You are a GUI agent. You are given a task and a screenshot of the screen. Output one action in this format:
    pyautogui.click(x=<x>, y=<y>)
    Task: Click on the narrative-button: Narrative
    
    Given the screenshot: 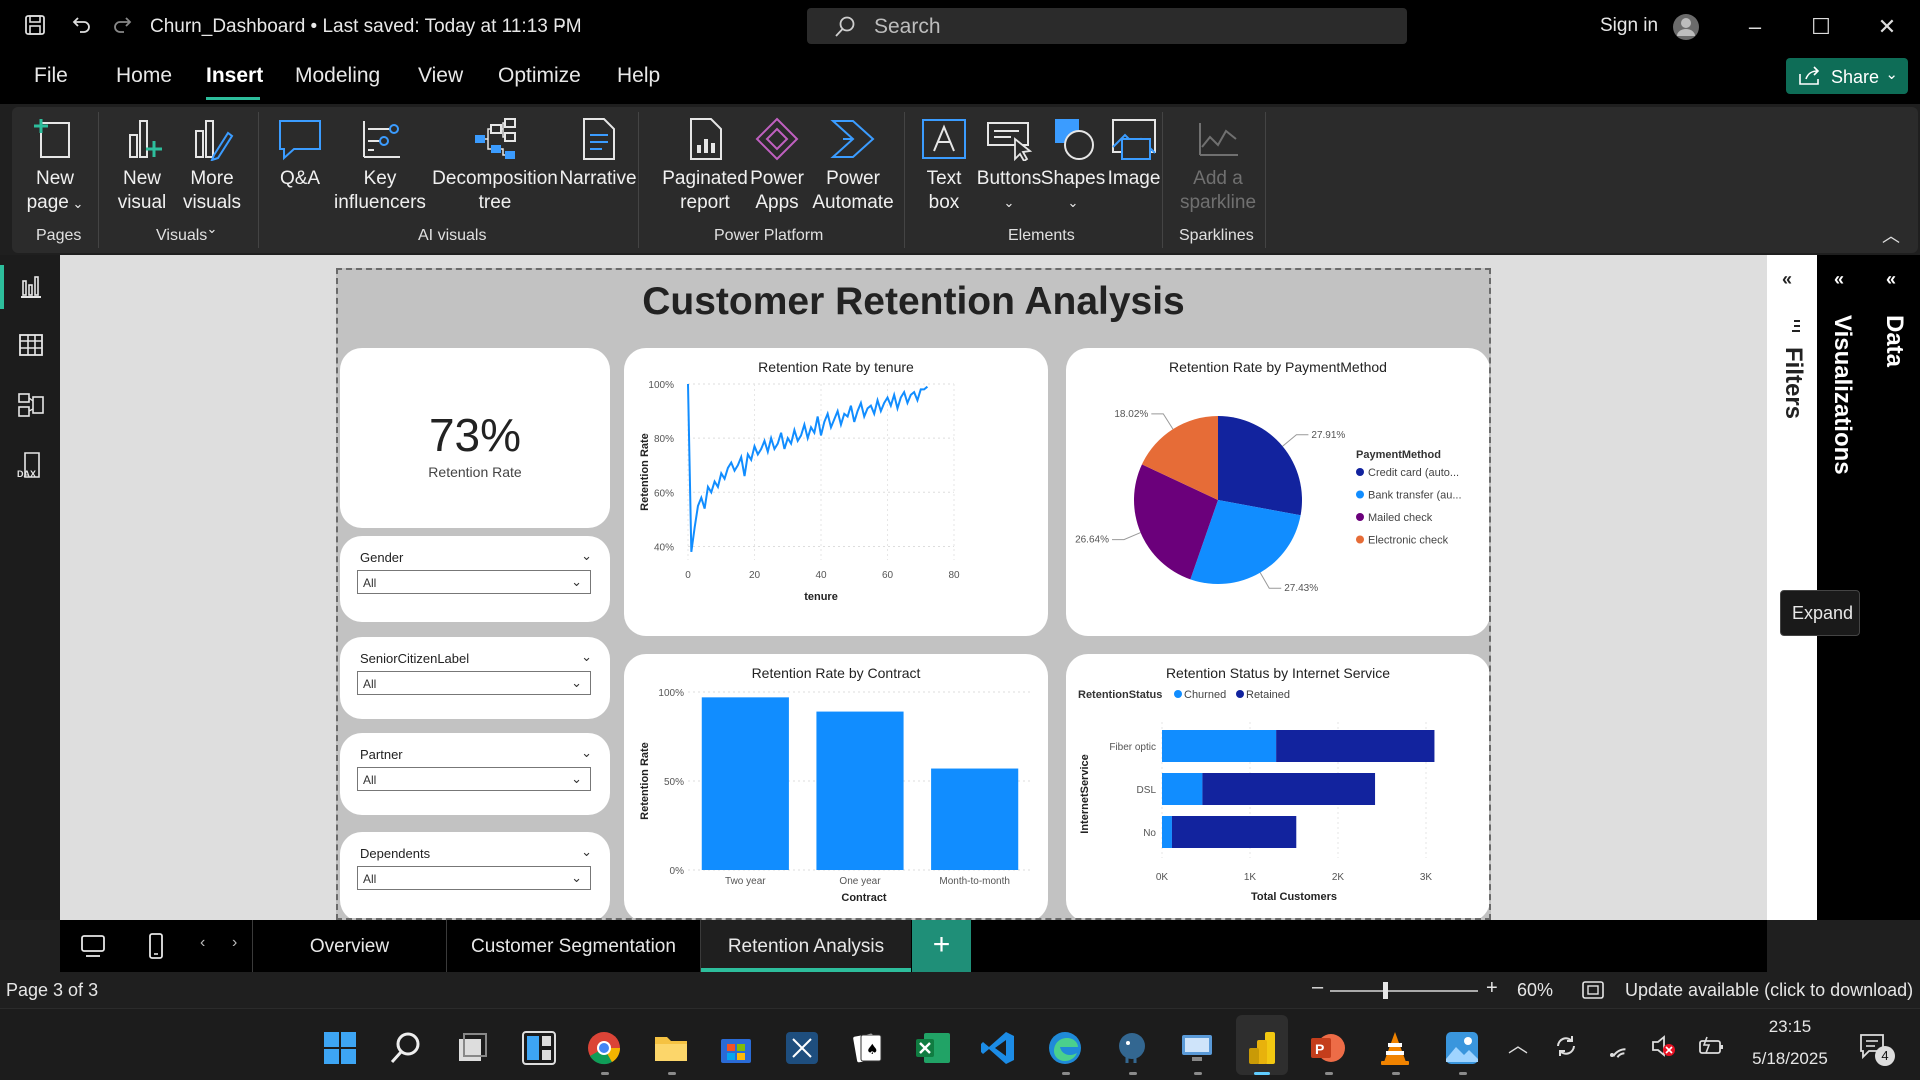 What is the action you would take?
    pyautogui.click(x=598, y=154)
    